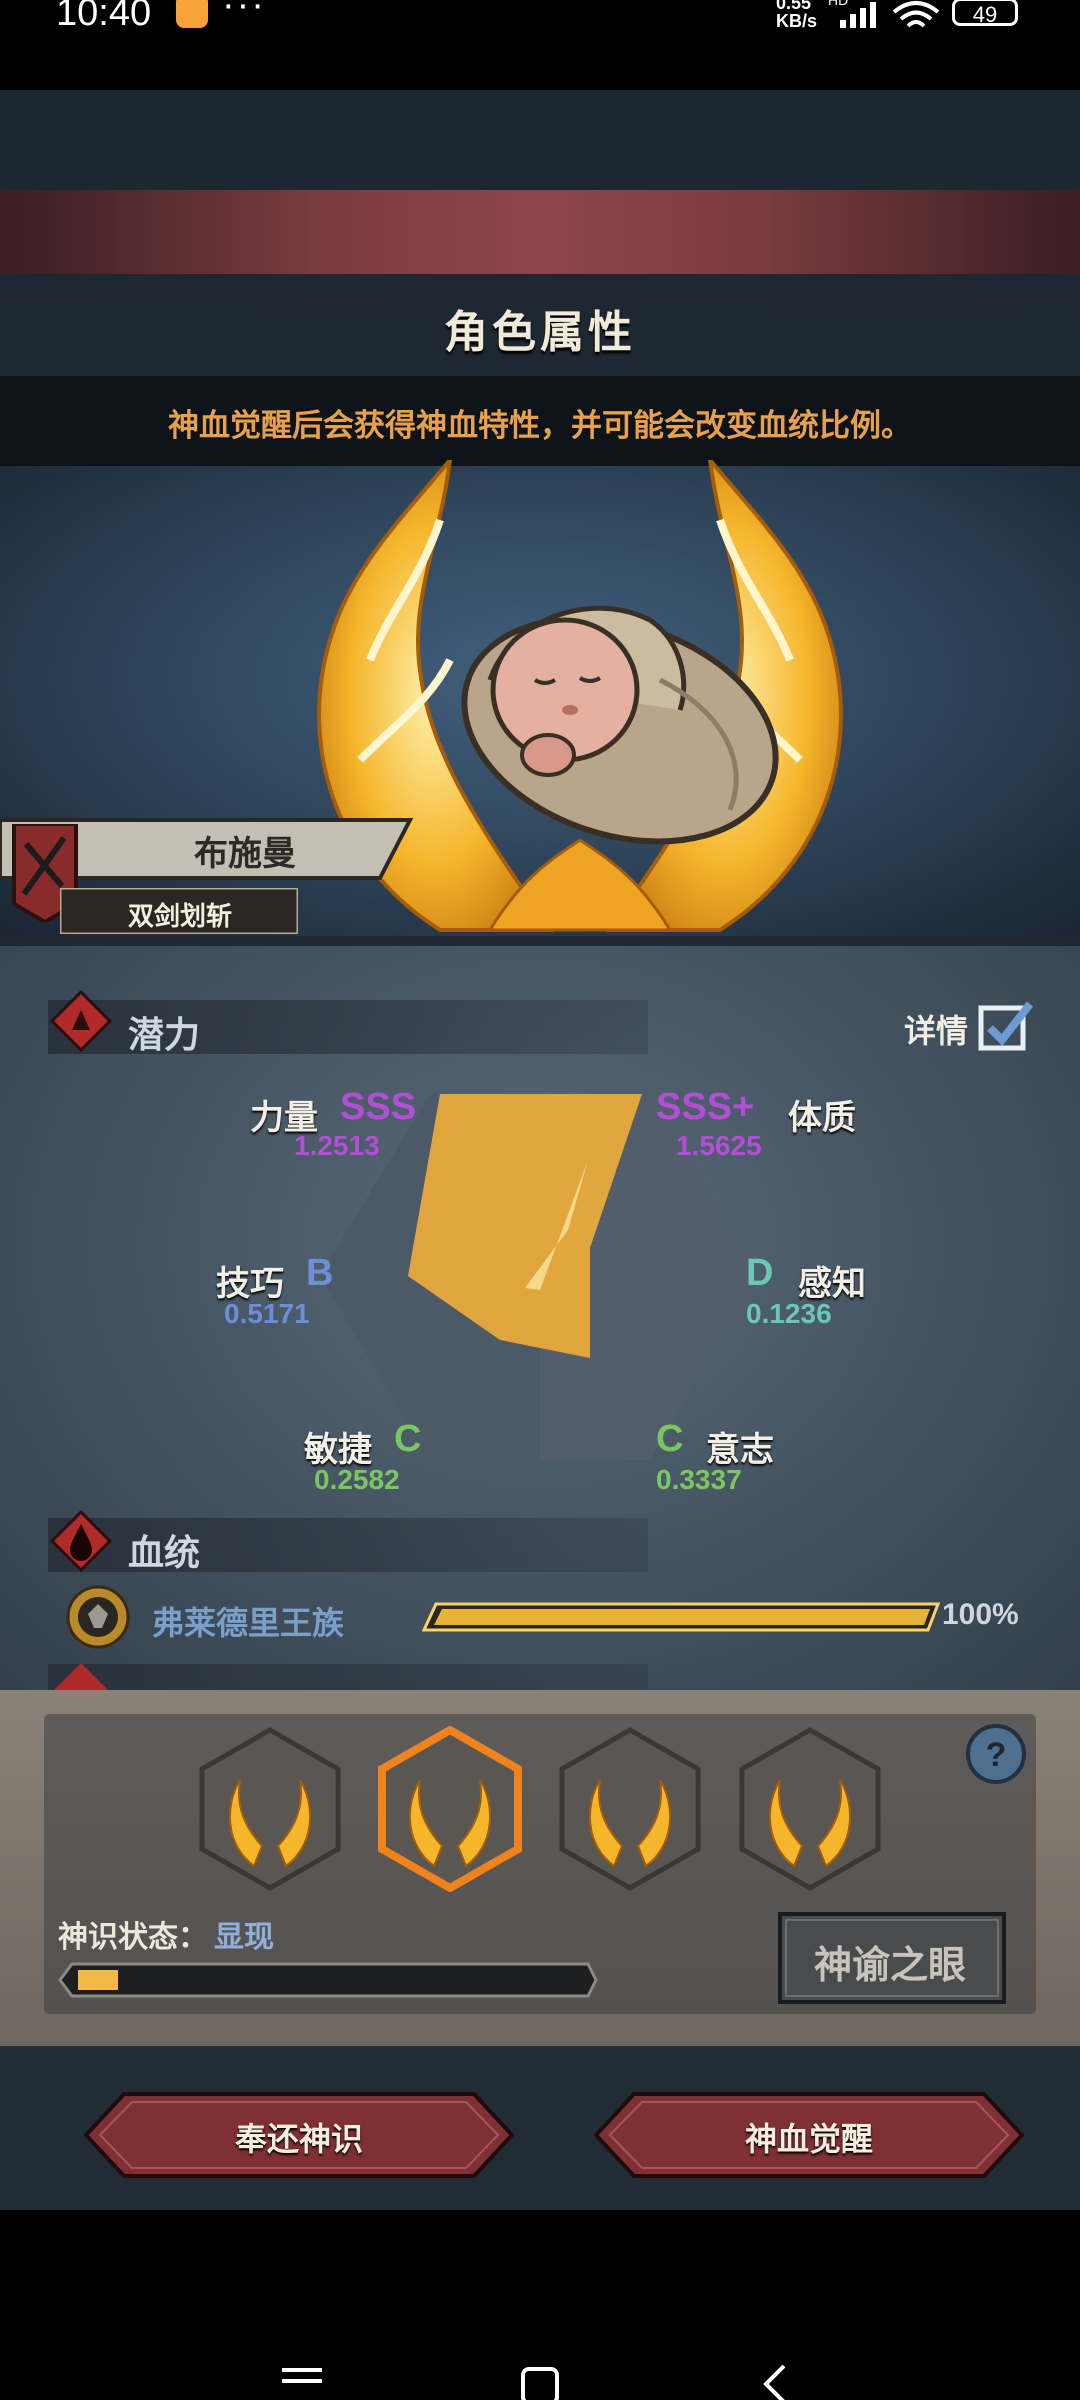  Describe the element at coordinates (408, 1439) in the screenshot. I see `stat-grade-agility: C` at that location.